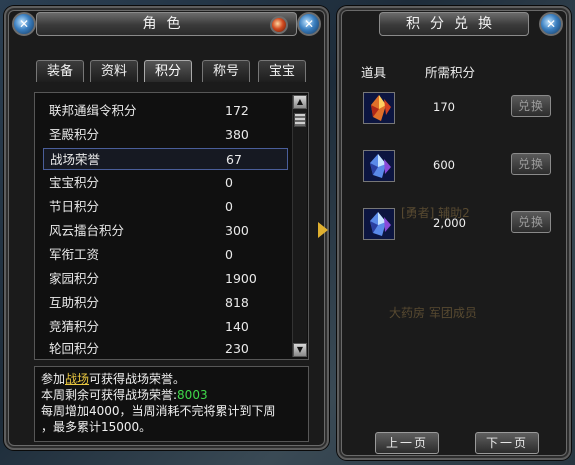 The width and height of the screenshot is (575, 465). Describe the element at coordinates (433, 313) in the screenshot. I see `background-text: 大药房 军团成员` at that location.